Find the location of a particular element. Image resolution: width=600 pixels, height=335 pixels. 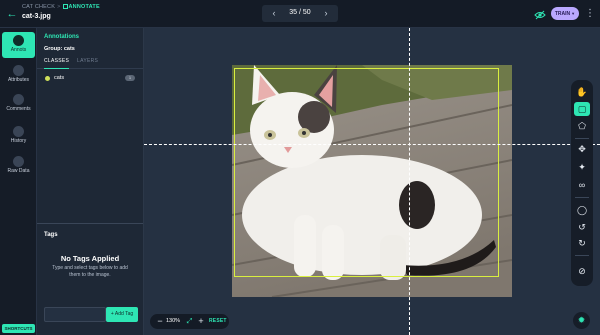

train-label: TRAIN is located at coordinates (562, 14).